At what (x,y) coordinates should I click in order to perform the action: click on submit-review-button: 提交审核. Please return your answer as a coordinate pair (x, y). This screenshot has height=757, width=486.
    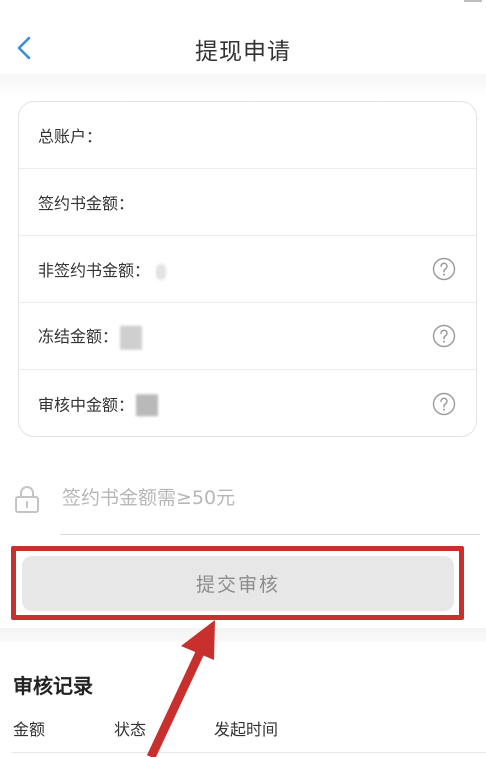
    Looking at the image, I should click on (238, 583).